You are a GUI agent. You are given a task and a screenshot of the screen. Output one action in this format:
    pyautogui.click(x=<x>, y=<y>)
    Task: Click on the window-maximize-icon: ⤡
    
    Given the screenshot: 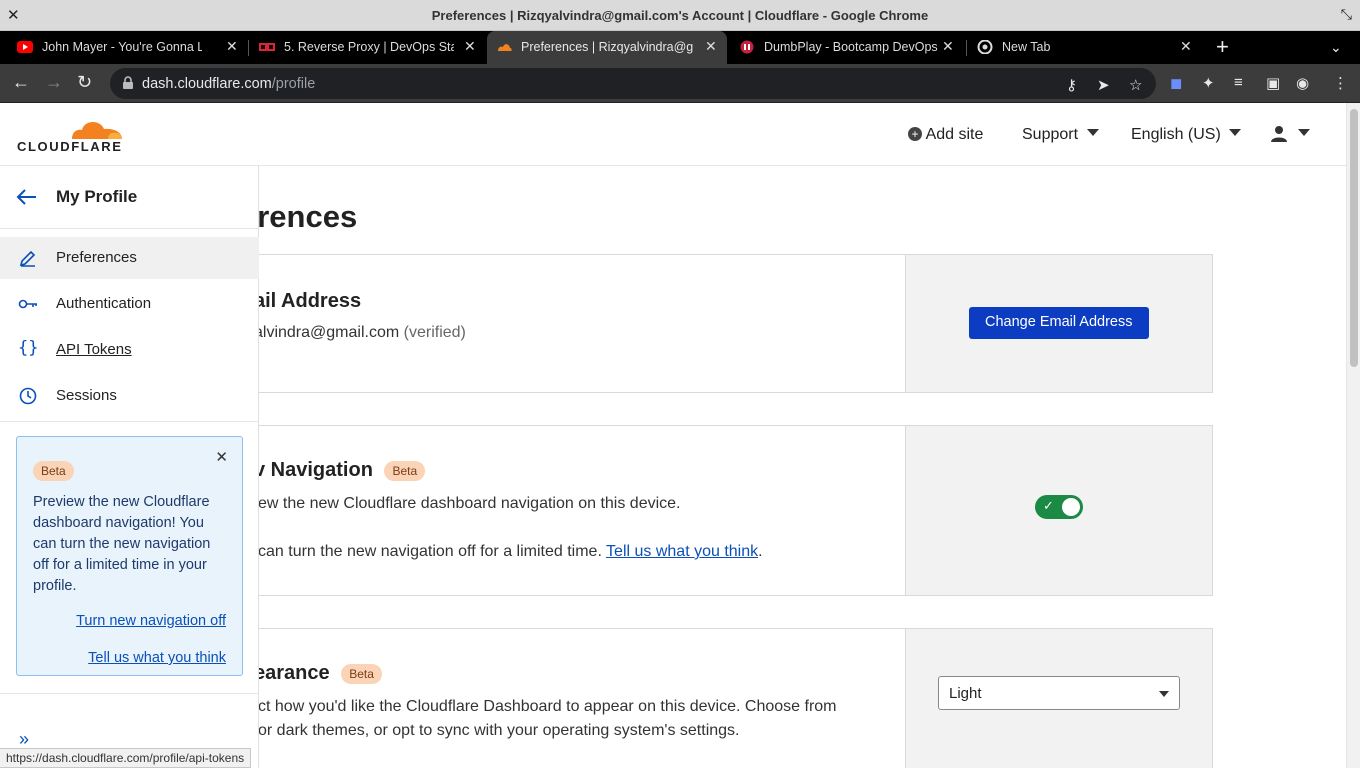 What is the action you would take?
    pyautogui.click(x=1346, y=14)
    